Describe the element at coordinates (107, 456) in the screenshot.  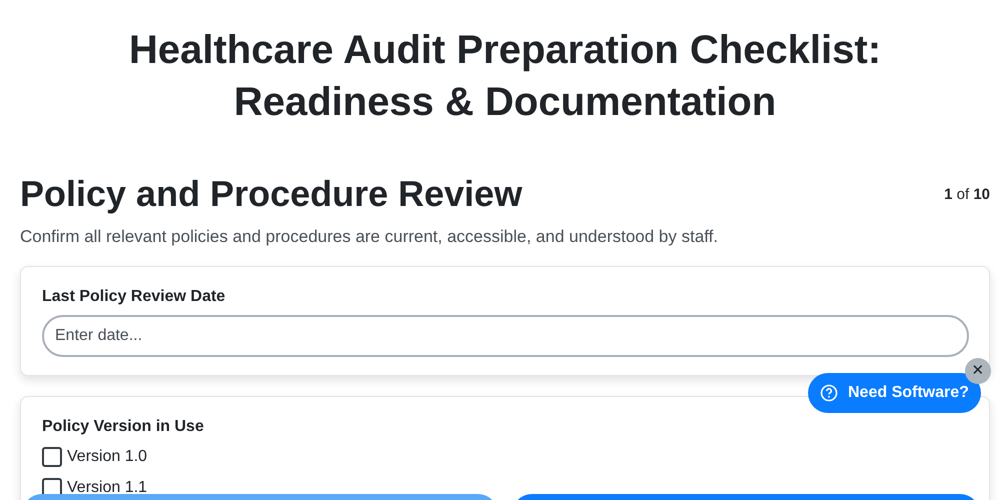
I see `option-label: Version 1.0` at that location.